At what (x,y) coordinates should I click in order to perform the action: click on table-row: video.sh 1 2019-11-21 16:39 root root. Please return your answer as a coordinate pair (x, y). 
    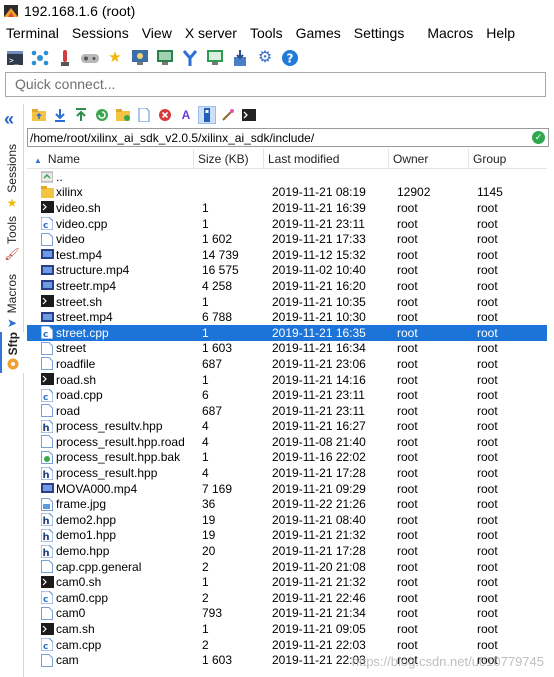
    Looking at the image, I should click on (287, 208).